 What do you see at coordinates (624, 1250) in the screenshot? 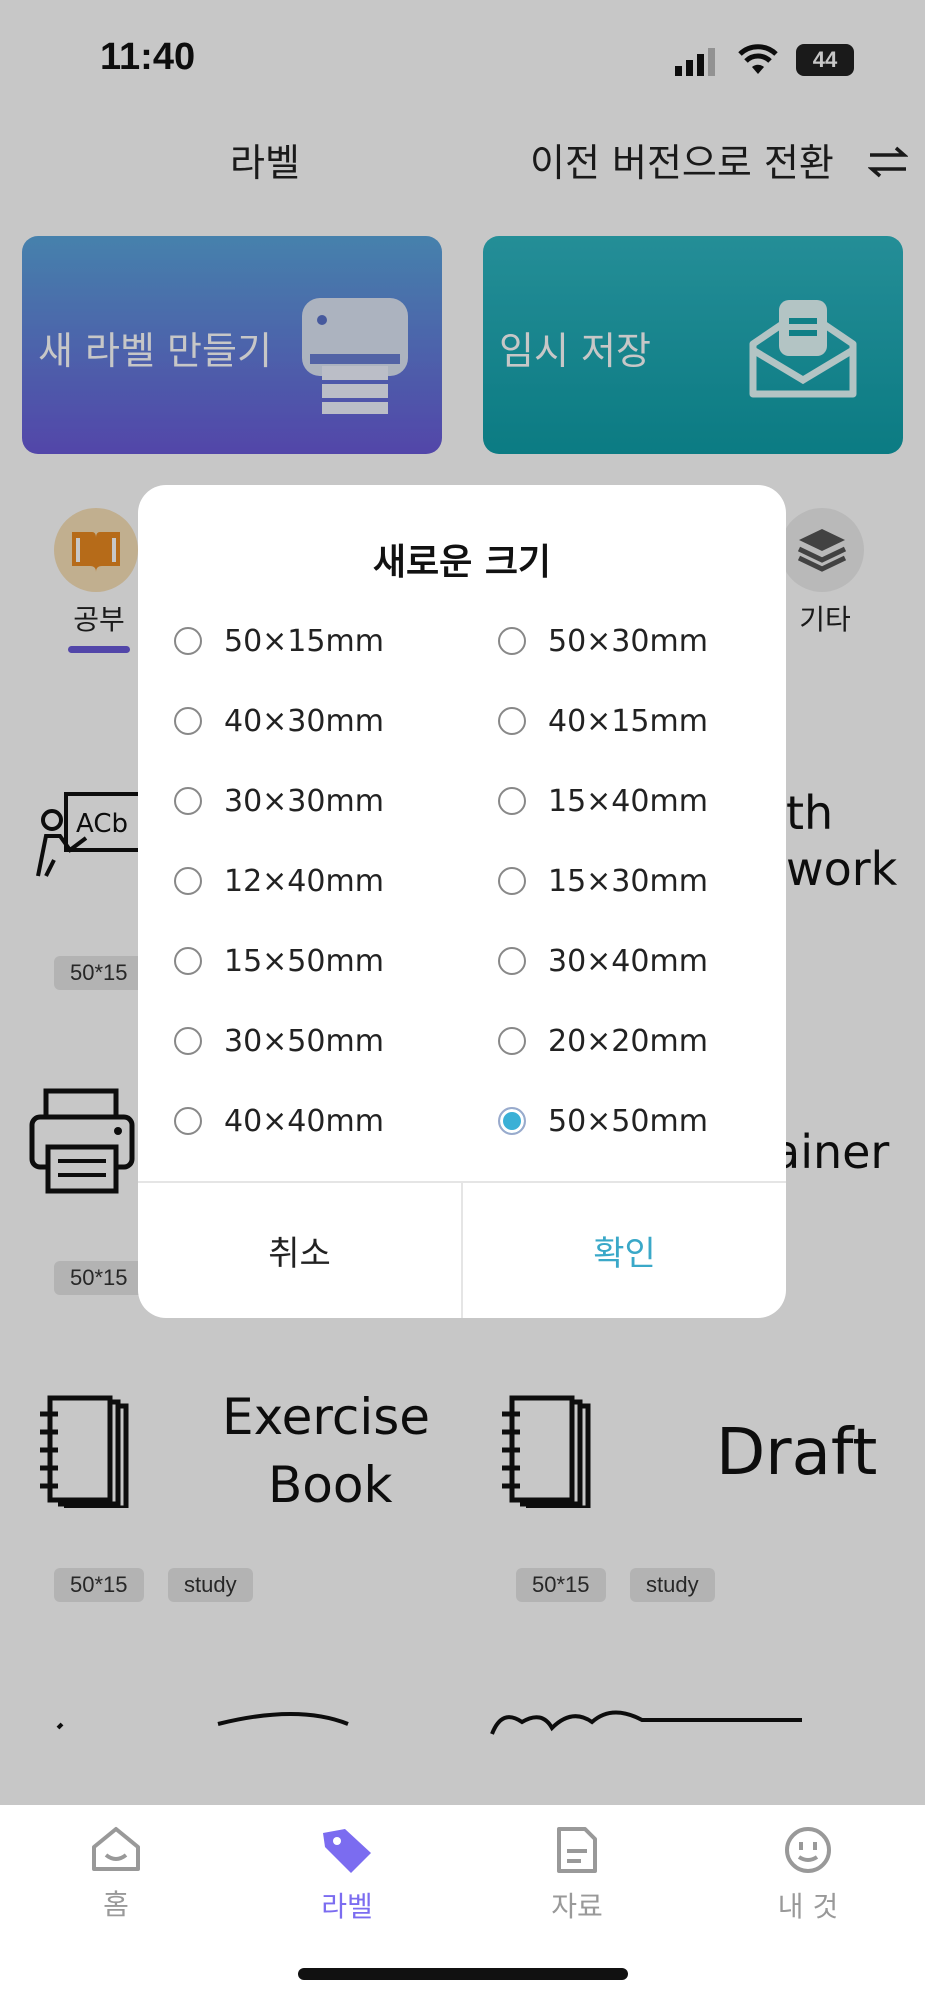
I see `confirm-button: 확인` at bounding box center [624, 1250].